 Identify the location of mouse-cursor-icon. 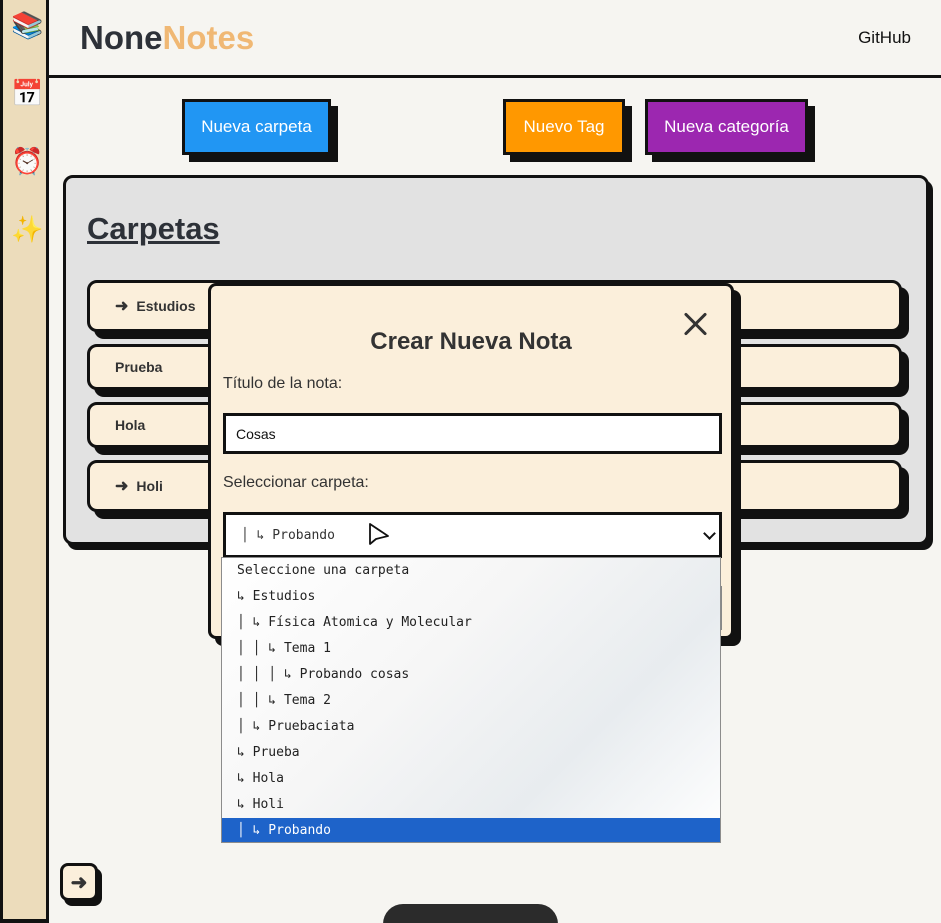
(379, 534).